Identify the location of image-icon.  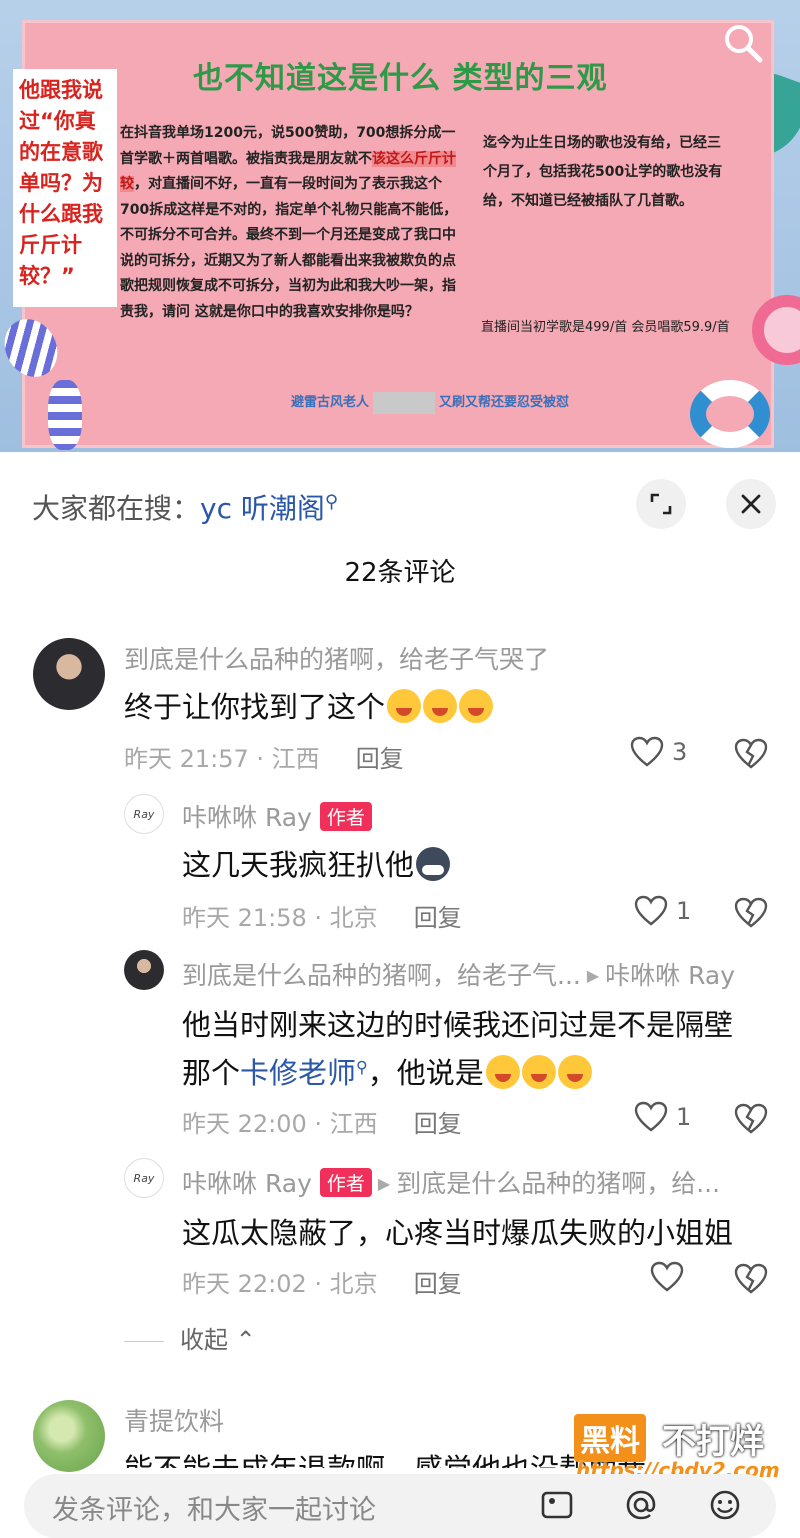
(557, 1505).